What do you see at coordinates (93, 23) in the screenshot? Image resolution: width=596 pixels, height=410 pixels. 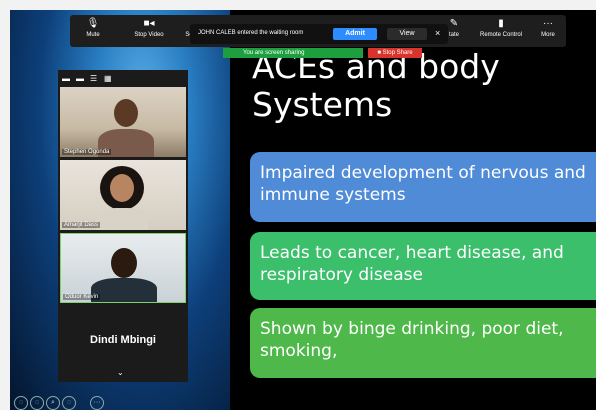 I see `microphone-icon: 🎙` at bounding box center [93, 23].